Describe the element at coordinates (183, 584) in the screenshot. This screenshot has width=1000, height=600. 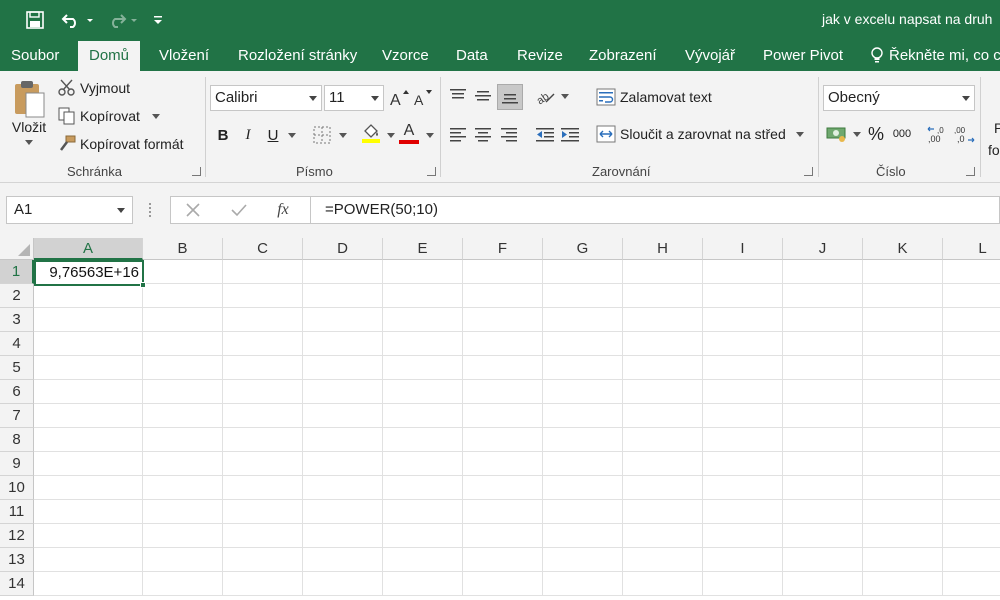
I see `cell-b14` at that location.